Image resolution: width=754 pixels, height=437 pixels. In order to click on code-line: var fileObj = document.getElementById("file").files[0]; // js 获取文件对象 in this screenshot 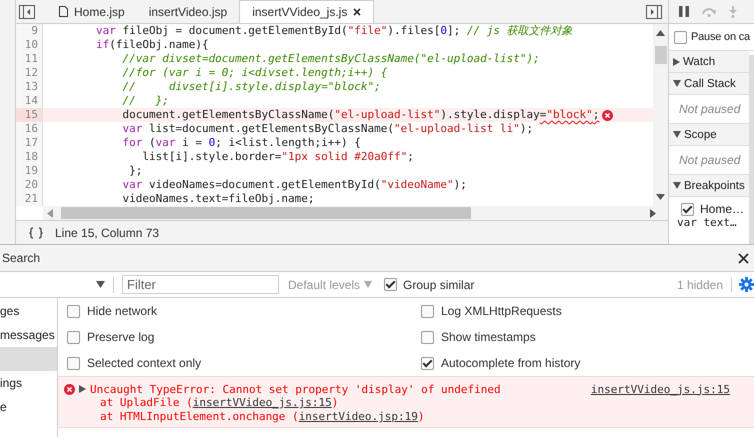, I will do `click(333, 31)`.